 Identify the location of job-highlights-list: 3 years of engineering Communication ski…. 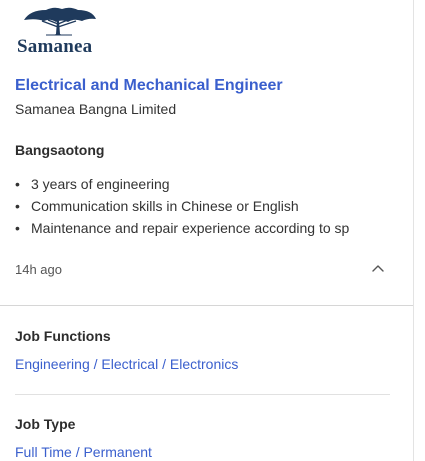
(182, 209).